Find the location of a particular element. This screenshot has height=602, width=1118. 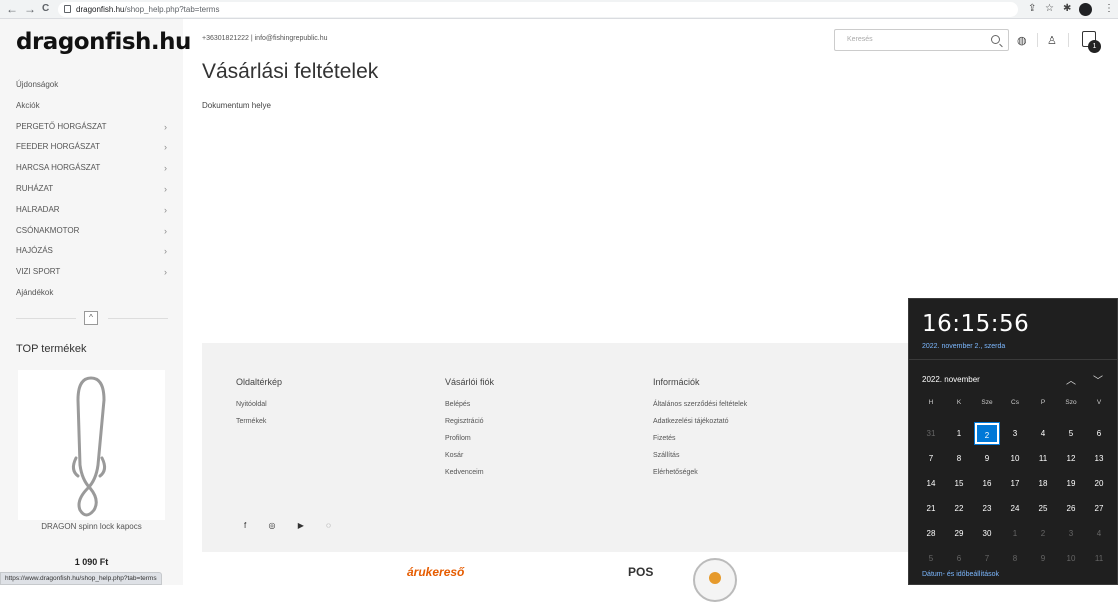

calendar-day: 23 is located at coordinates (987, 508).